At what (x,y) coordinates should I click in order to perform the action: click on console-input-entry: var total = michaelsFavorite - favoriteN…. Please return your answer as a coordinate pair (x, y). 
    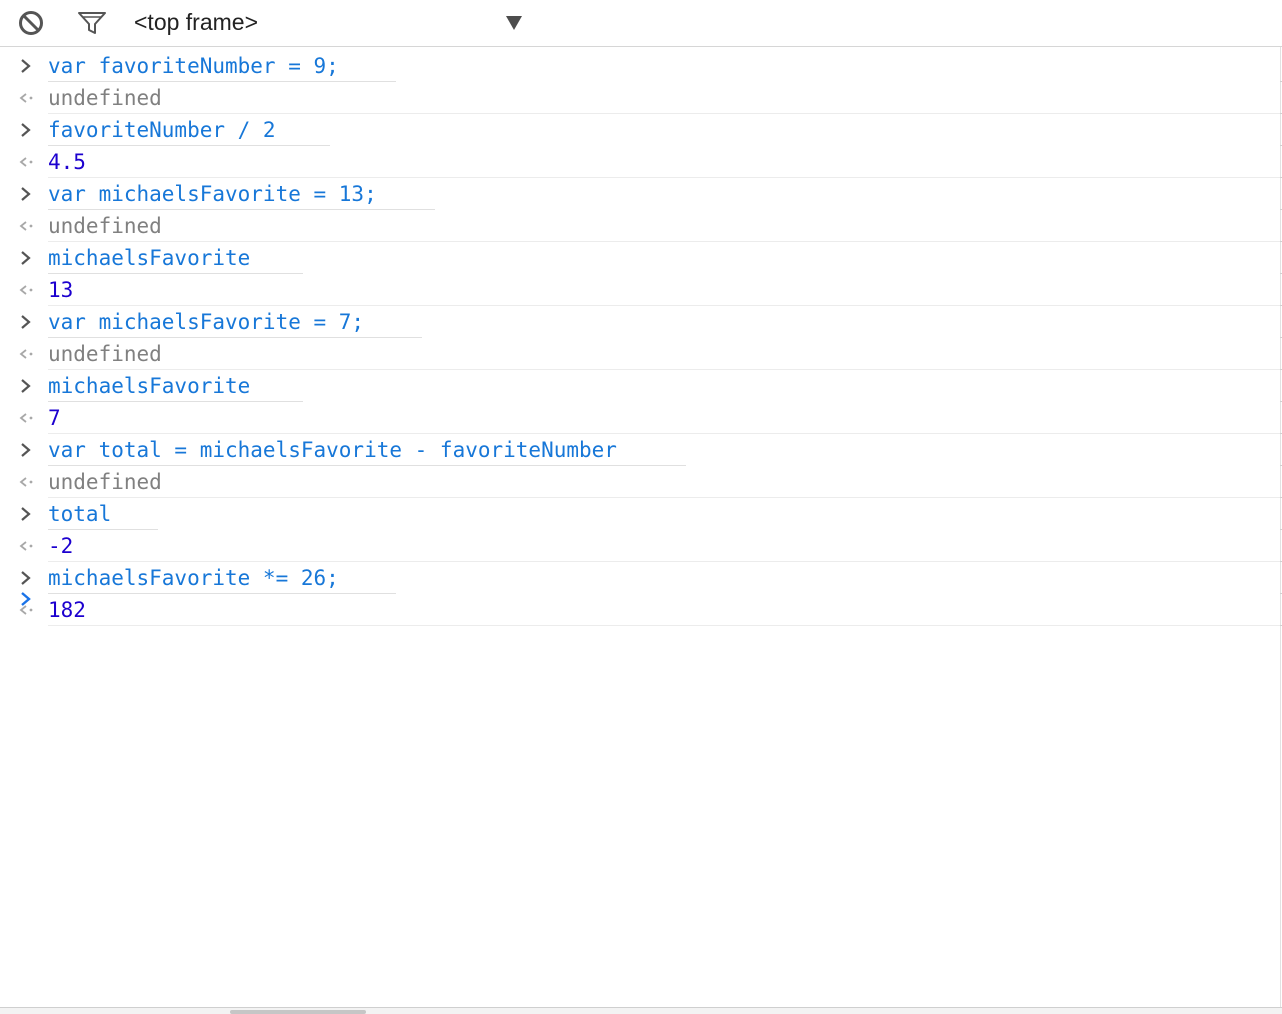
    Looking at the image, I should click on (640, 450).